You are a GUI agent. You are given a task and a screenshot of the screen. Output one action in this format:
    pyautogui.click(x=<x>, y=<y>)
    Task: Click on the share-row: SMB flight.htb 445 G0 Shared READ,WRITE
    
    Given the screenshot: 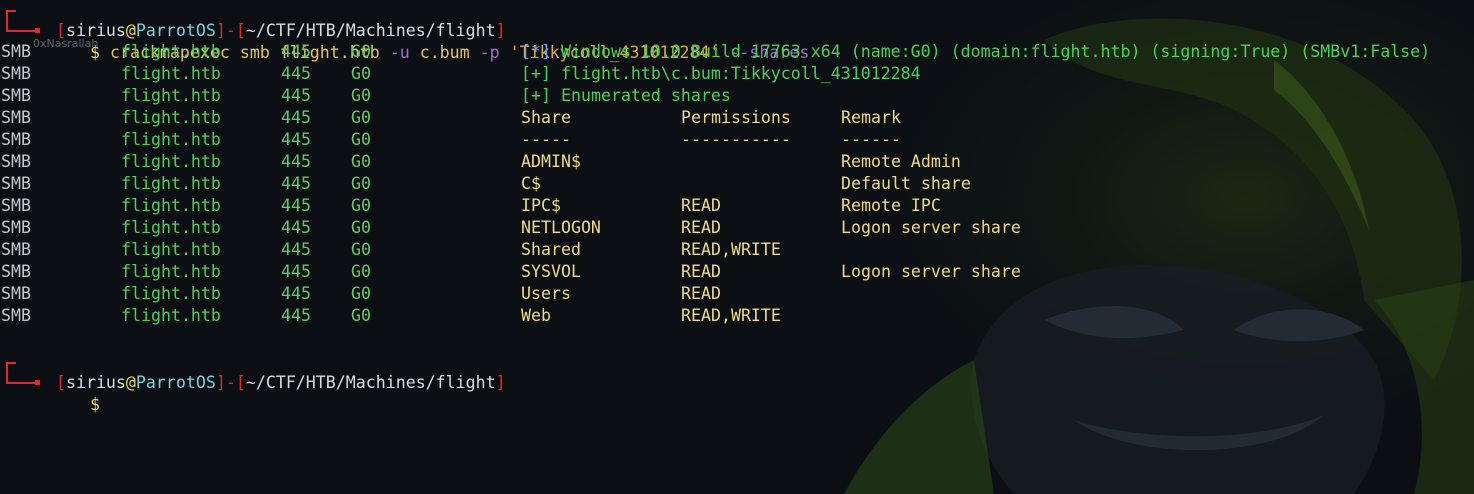 What is the action you would take?
    pyautogui.click(x=737, y=250)
    